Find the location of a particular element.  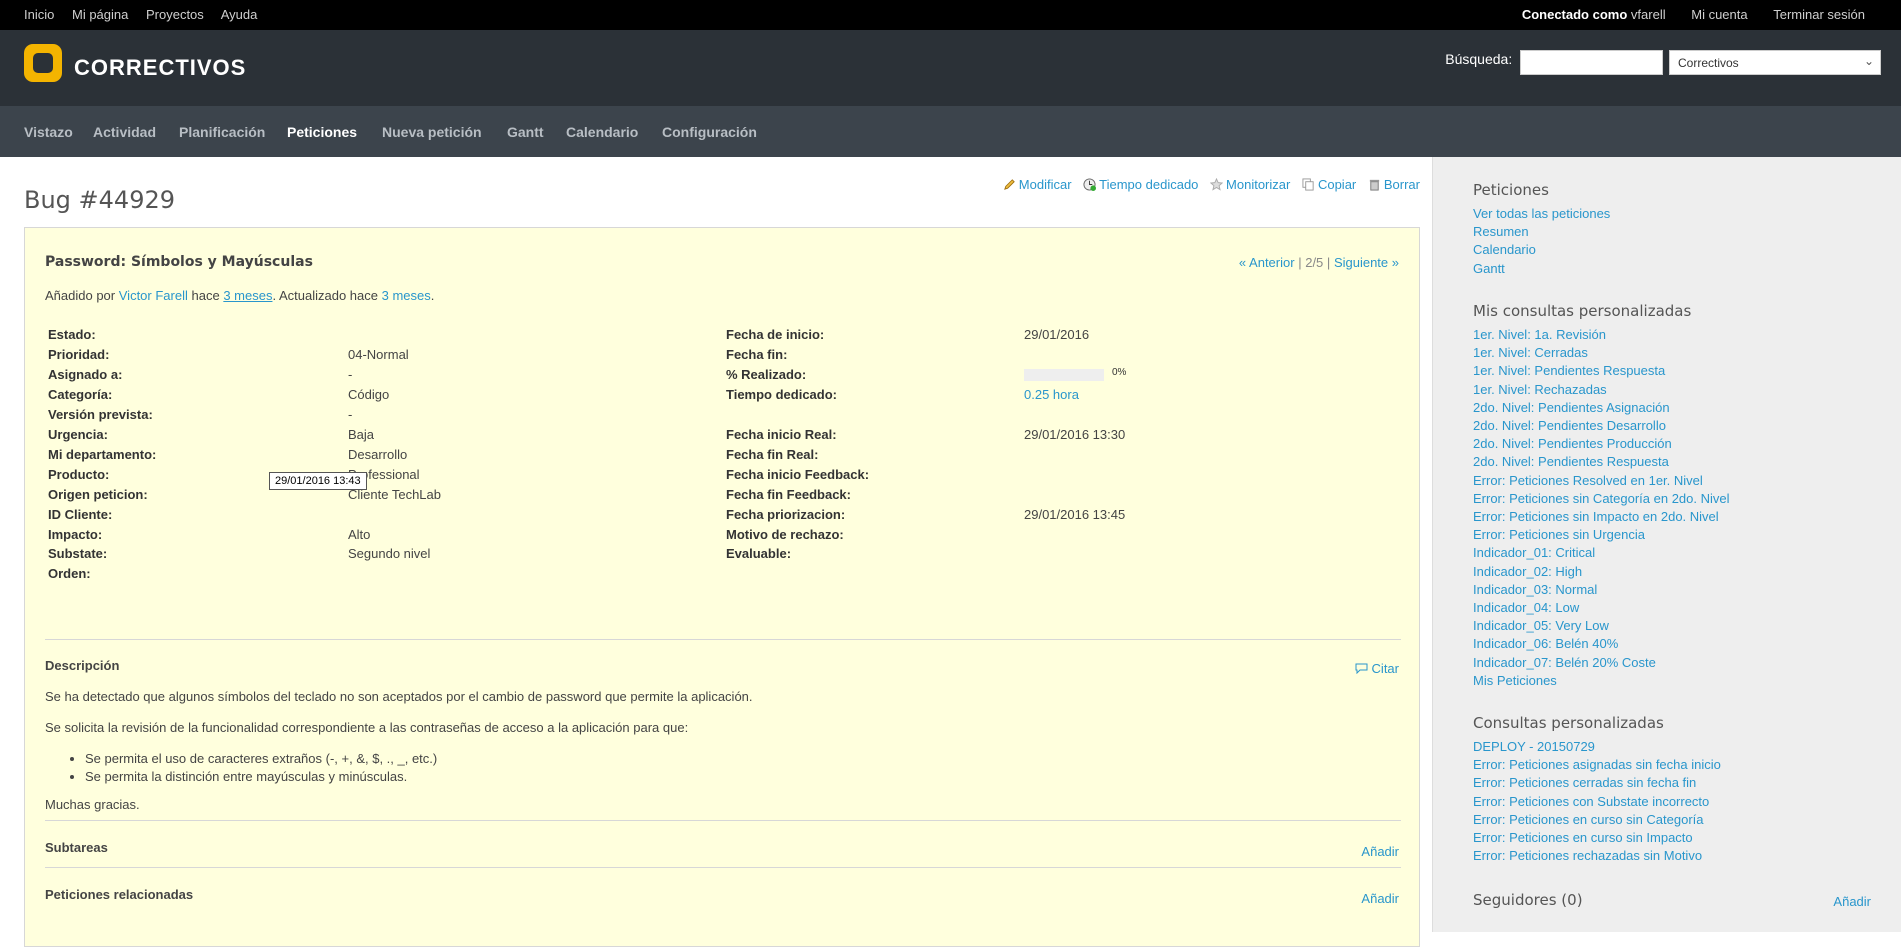

add-relation-link: Añadir is located at coordinates (1380, 898).